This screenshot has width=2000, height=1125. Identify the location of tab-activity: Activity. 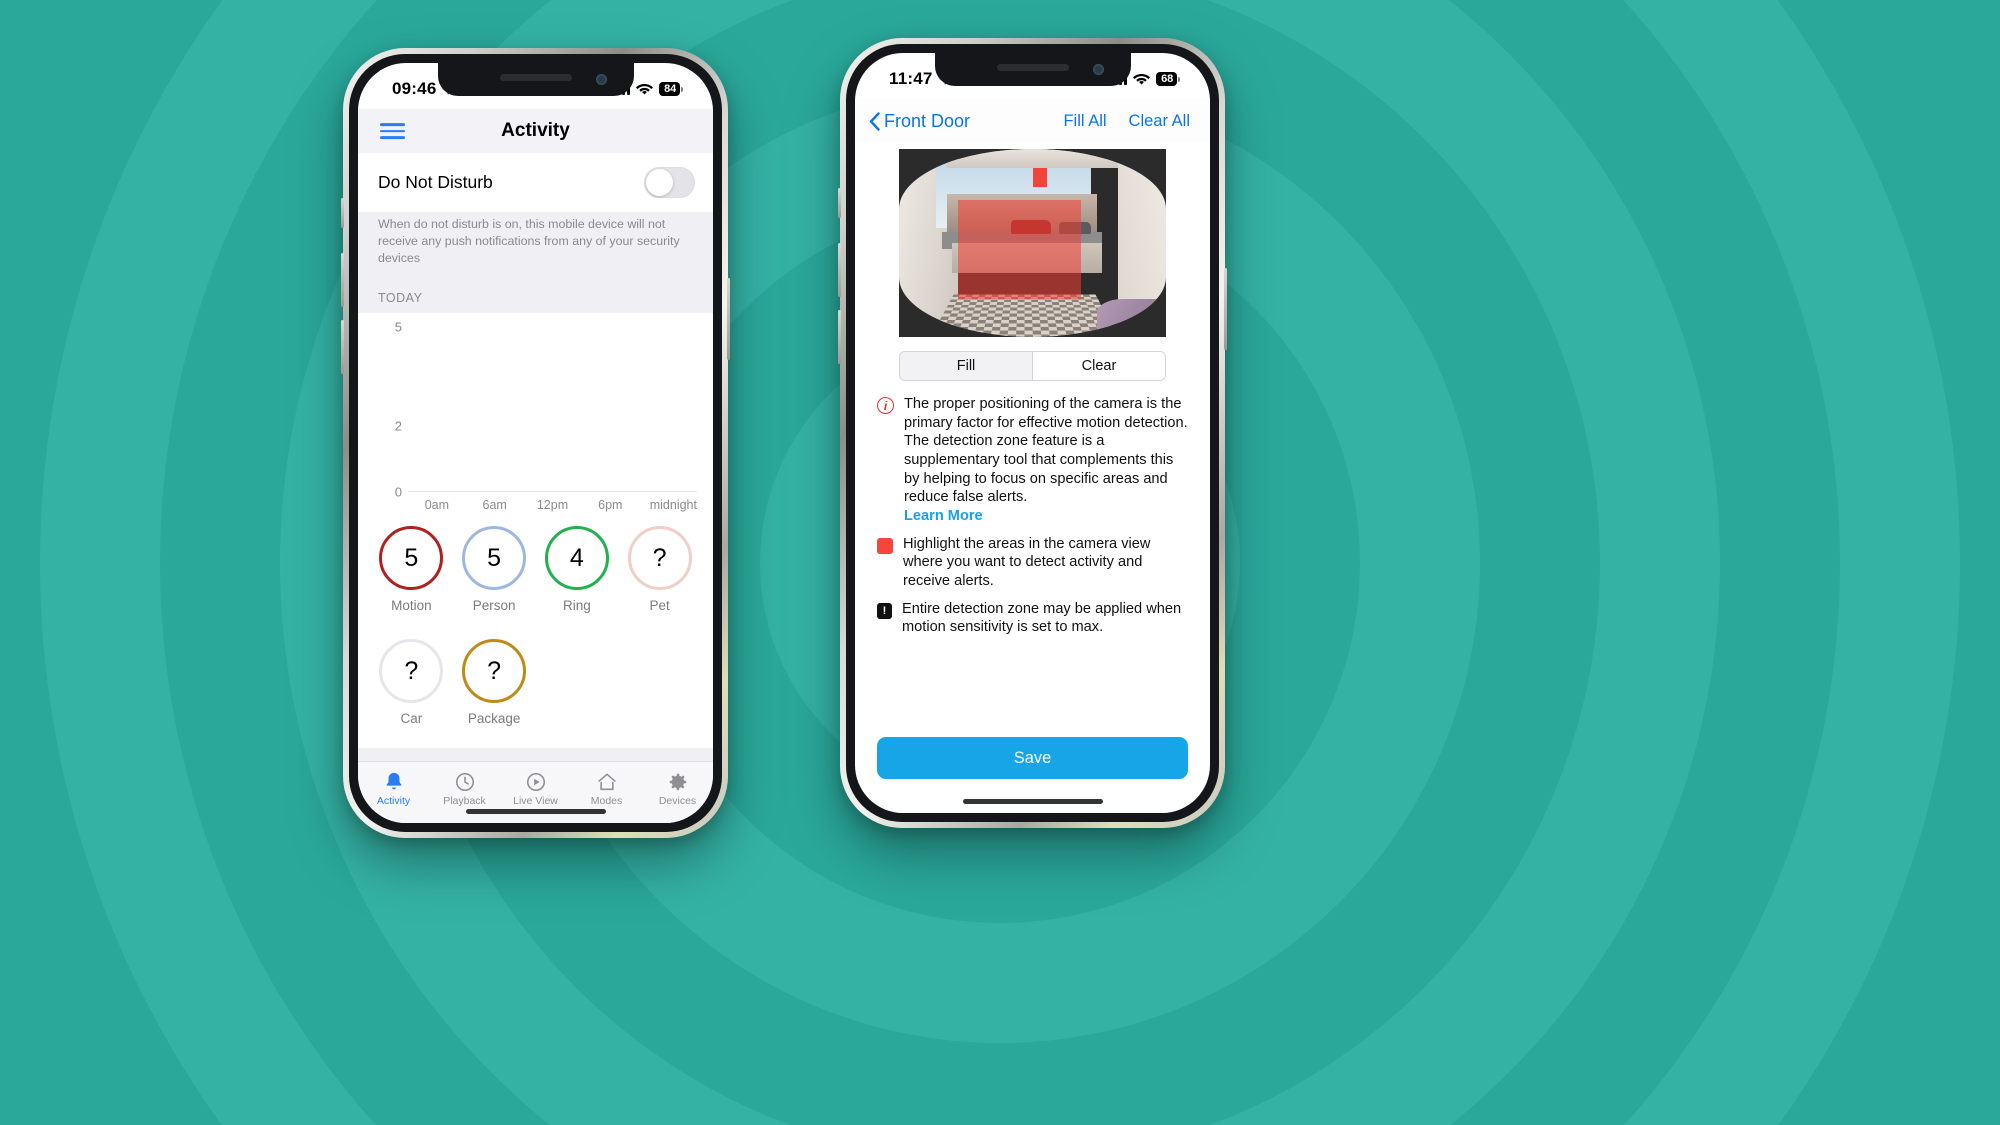
(393, 788).